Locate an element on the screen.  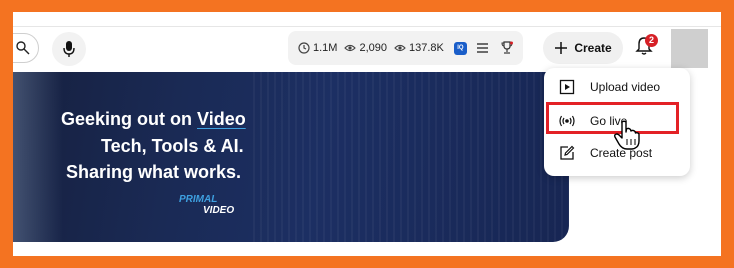
banner-line1-highlight: Video is located at coordinates (221, 119).